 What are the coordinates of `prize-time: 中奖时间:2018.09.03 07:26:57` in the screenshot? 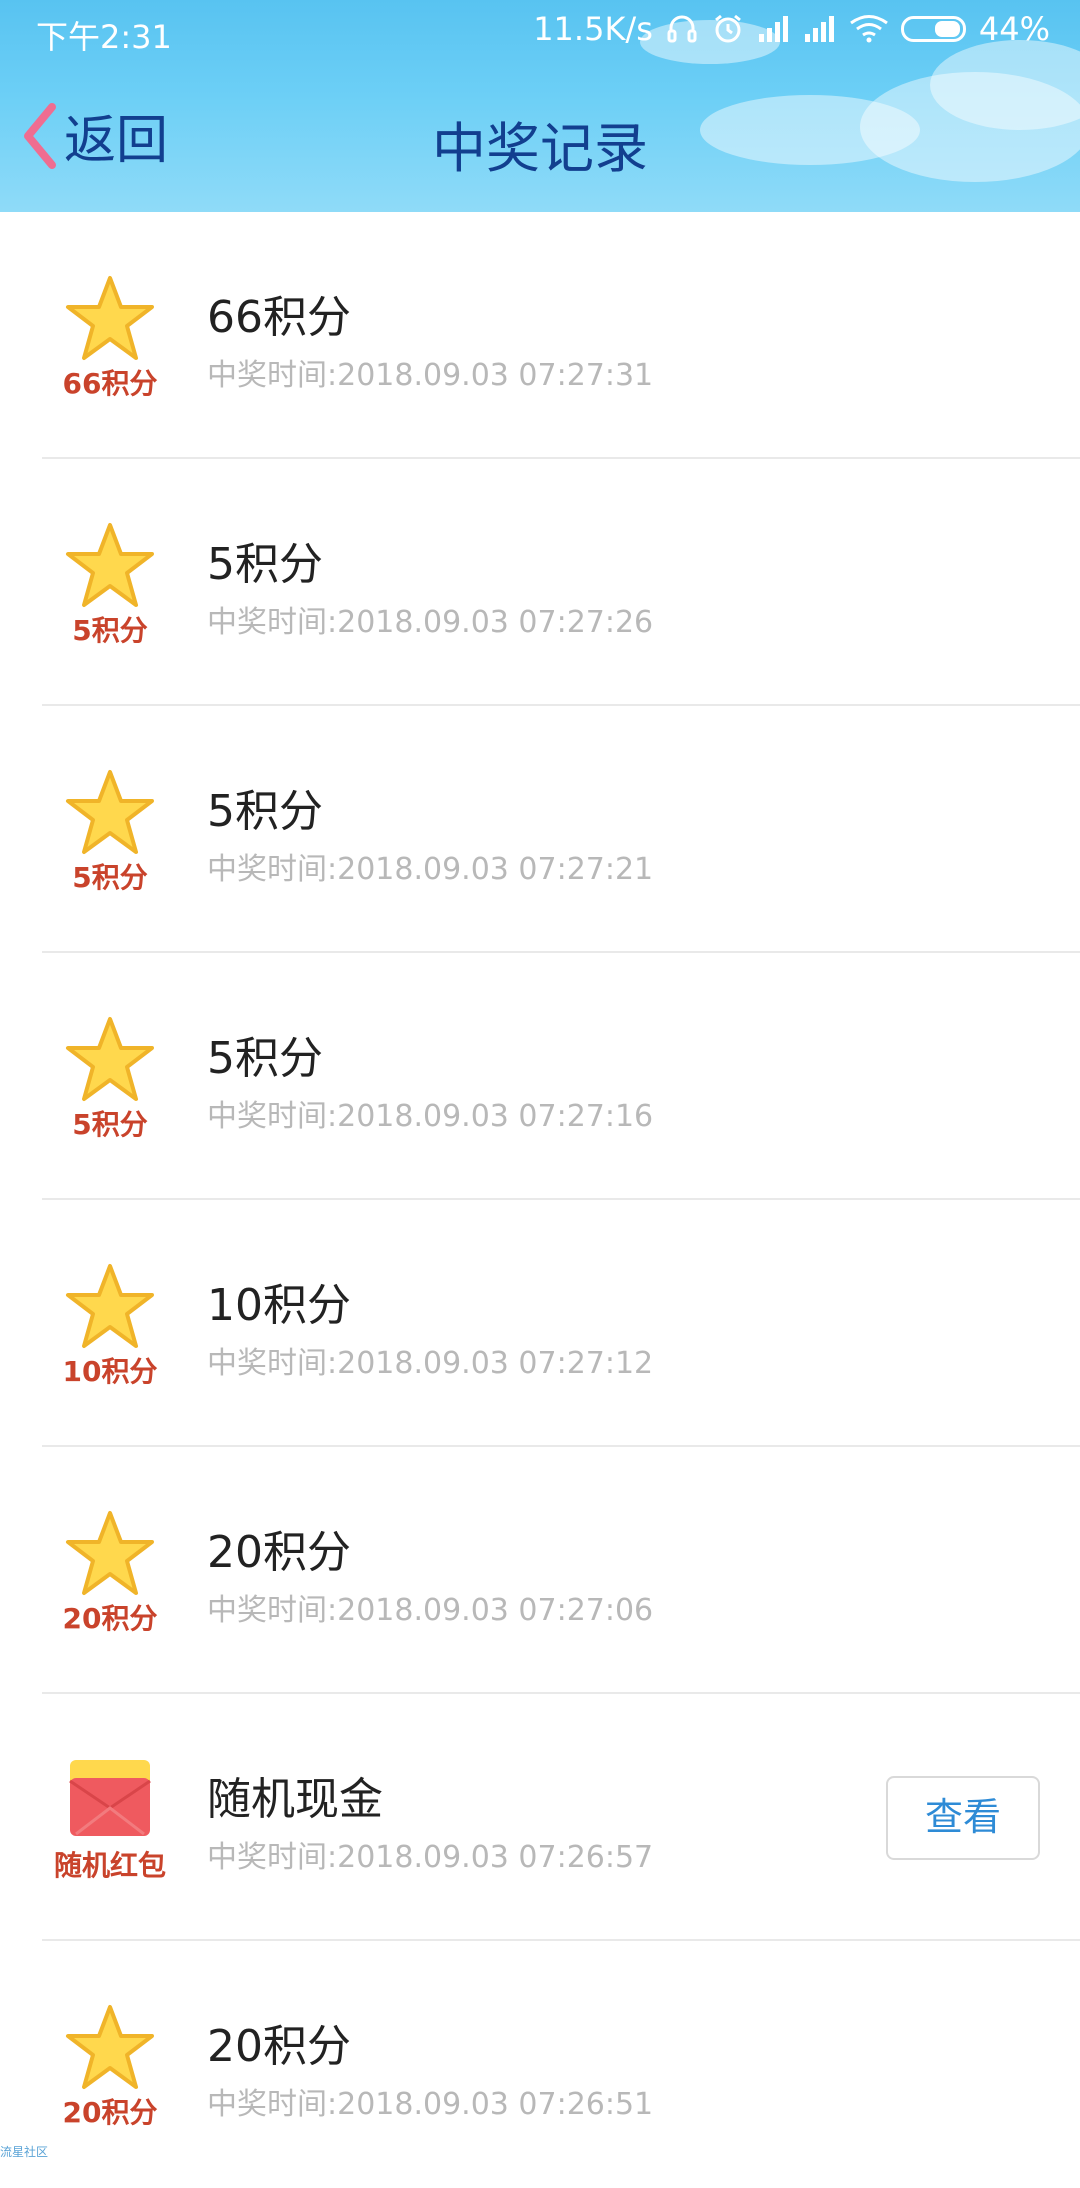 It's located at (430, 1857).